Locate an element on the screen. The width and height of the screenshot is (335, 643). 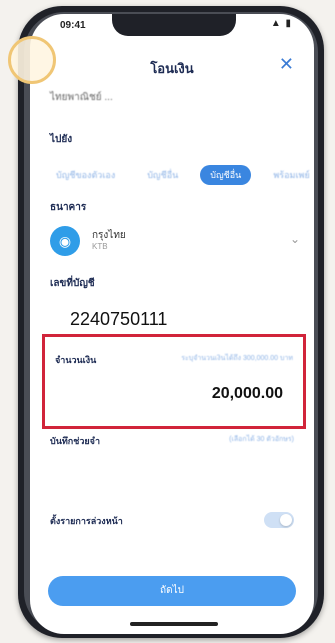
tab-own-account: บัญชีของตัวเอง is located at coordinates (85, 175).